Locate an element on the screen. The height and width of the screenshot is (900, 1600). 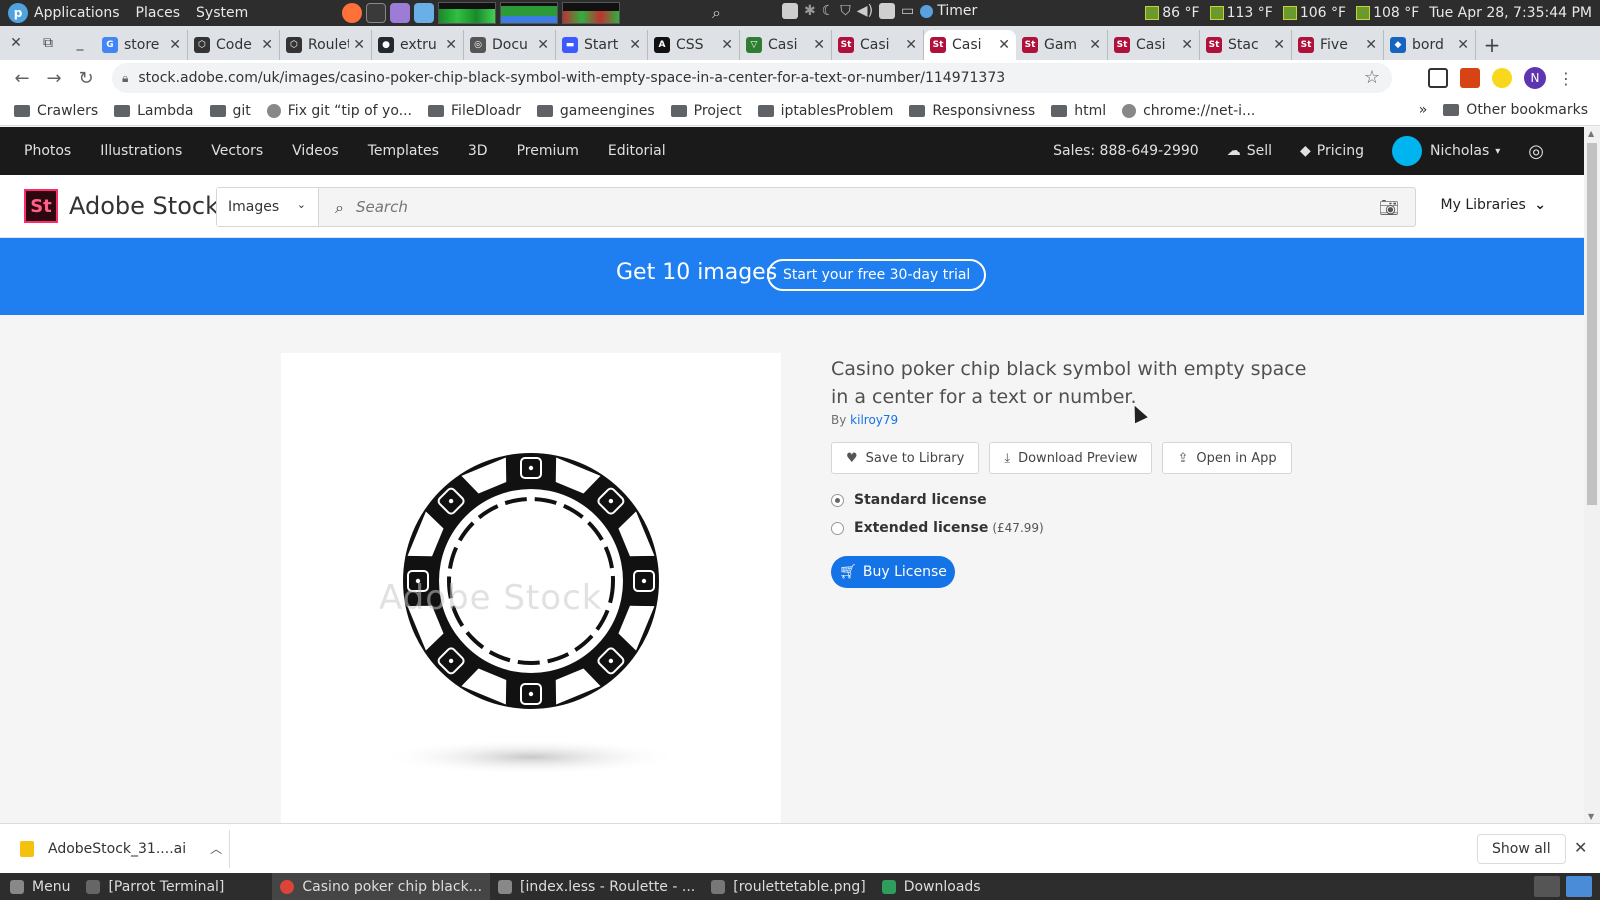
download-preview-button: ⤓ Download Preview is located at coordinates (1071, 458).